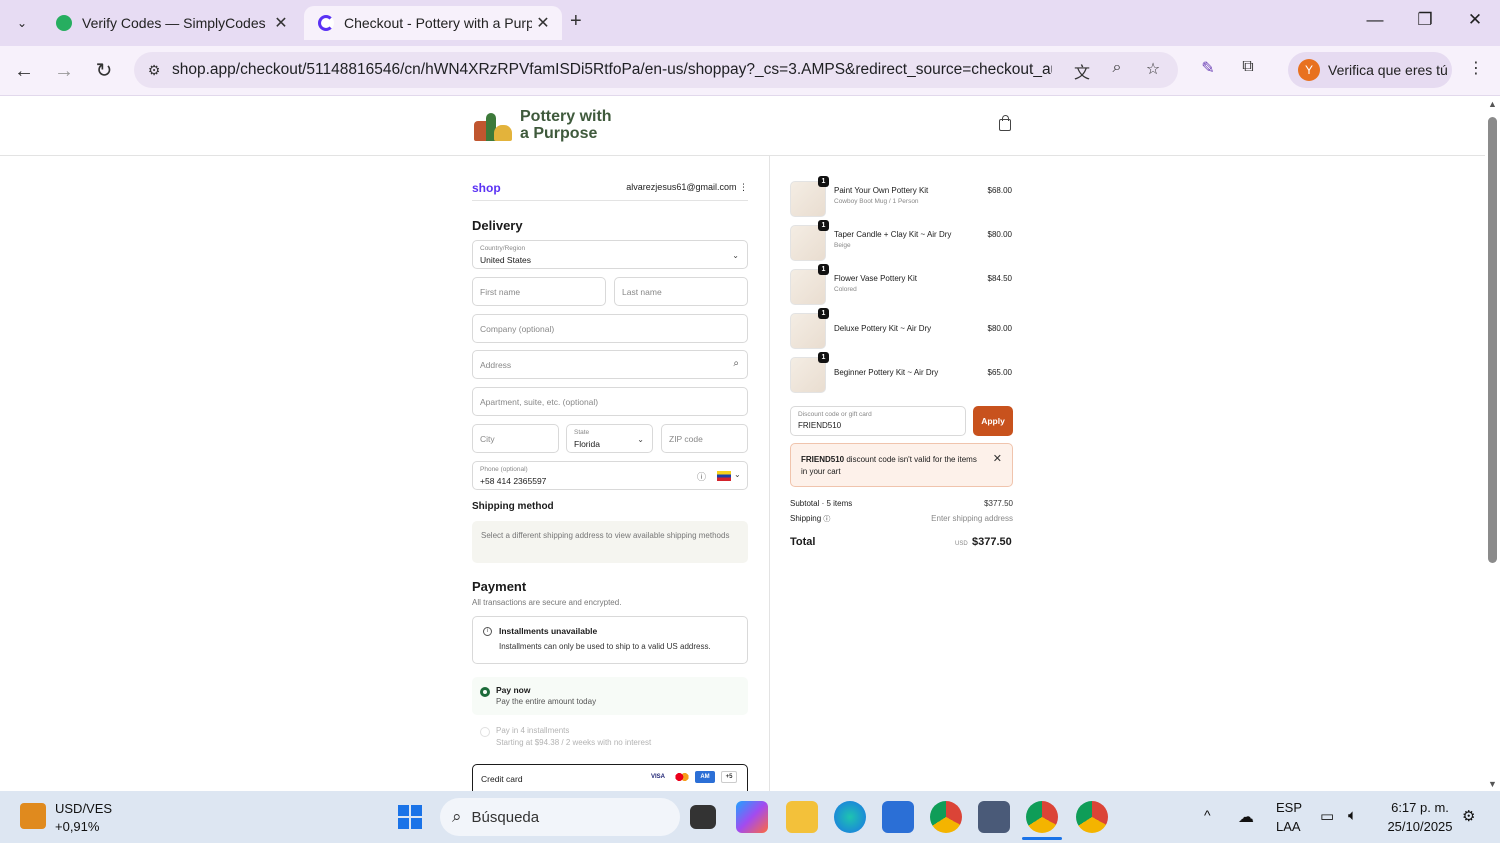 The width and height of the screenshot is (1500, 843). Describe the element at coordinates (1375, 20) in the screenshot. I see `minimize-icon: —` at that location.